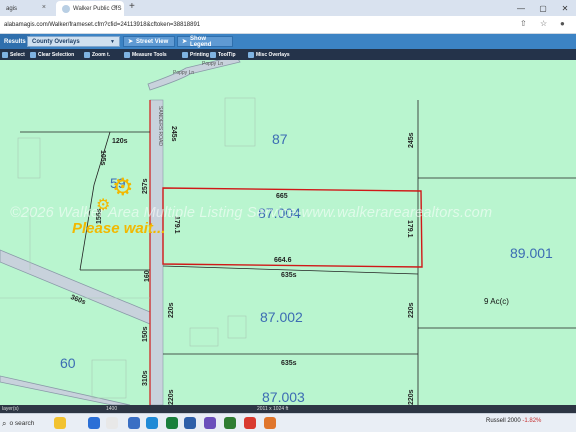 This screenshot has height=432, width=576. Describe the element at coordinates (496, 301) in the screenshot. I see `acreage-label: 9 Ac(c)` at that location.